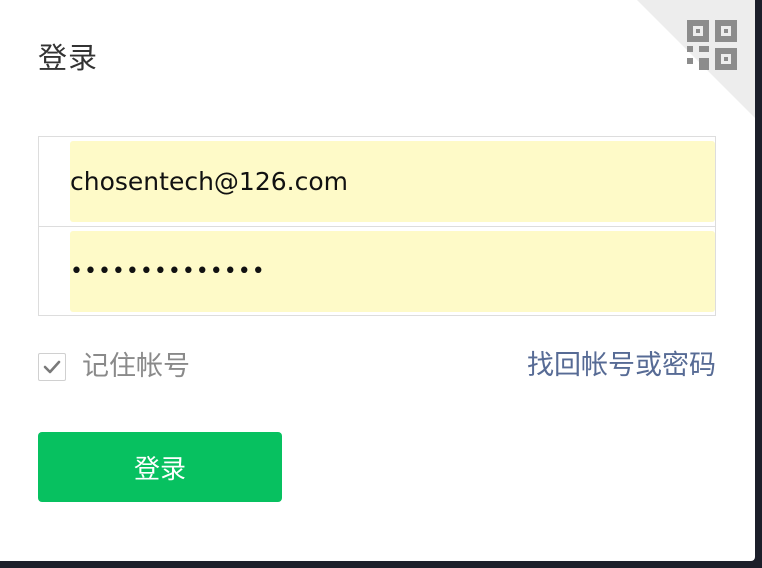  I want to click on remember-account: 记住帐号, so click(114, 367).